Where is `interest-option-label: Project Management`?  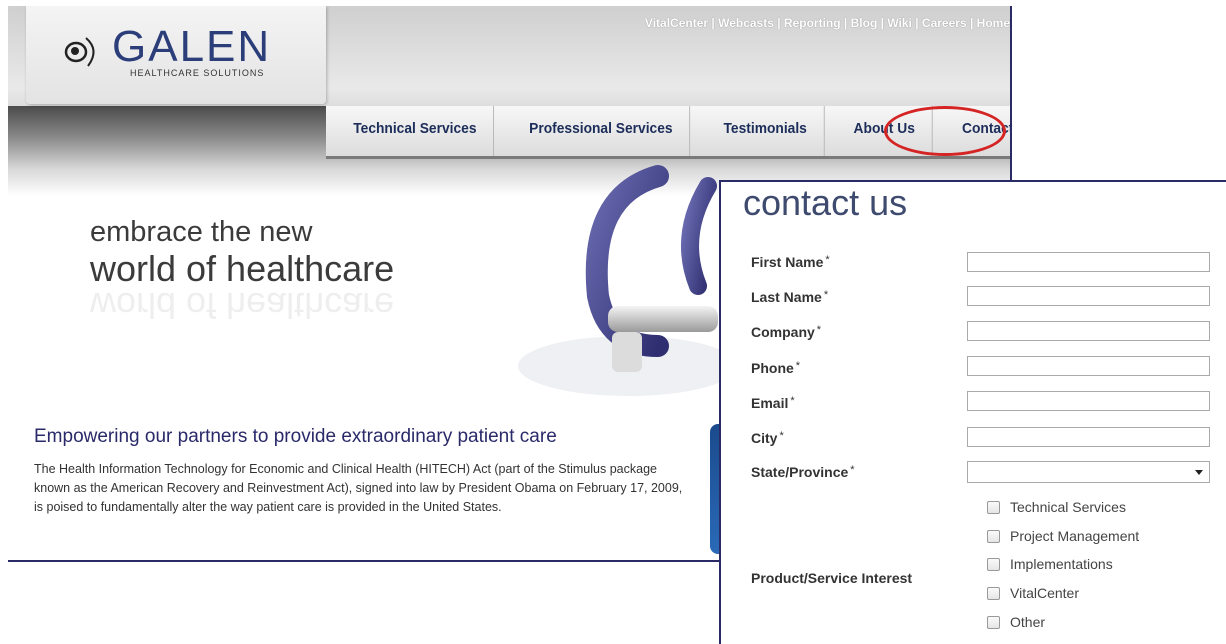 interest-option-label: Project Management is located at coordinates (1075, 536).